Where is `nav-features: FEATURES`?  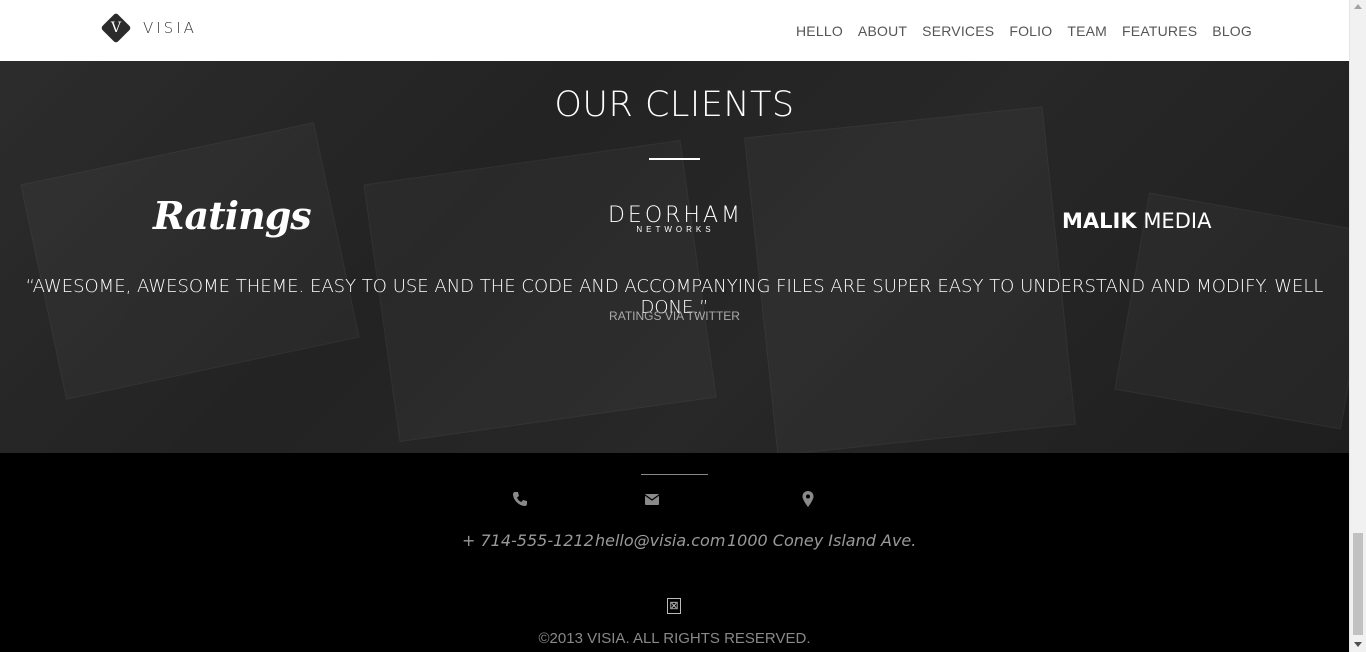 nav-features: FEATURES is located at coordinates (1159, 31).